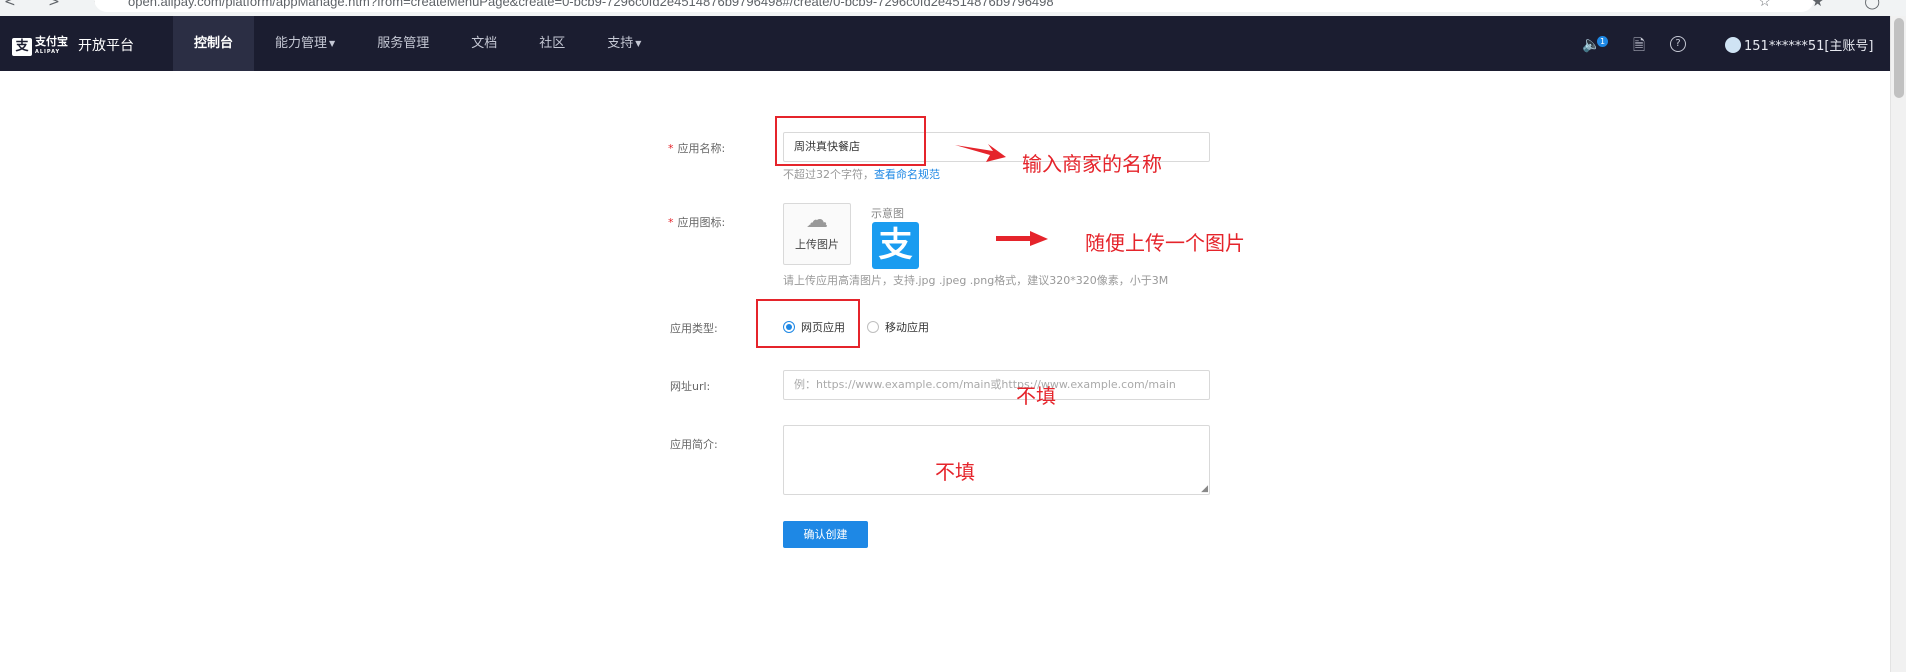  Describe the element at coordinates (1165, 243) in the screenshot. I see `annotation-icon-note: 随便上传一个图片` at that location.